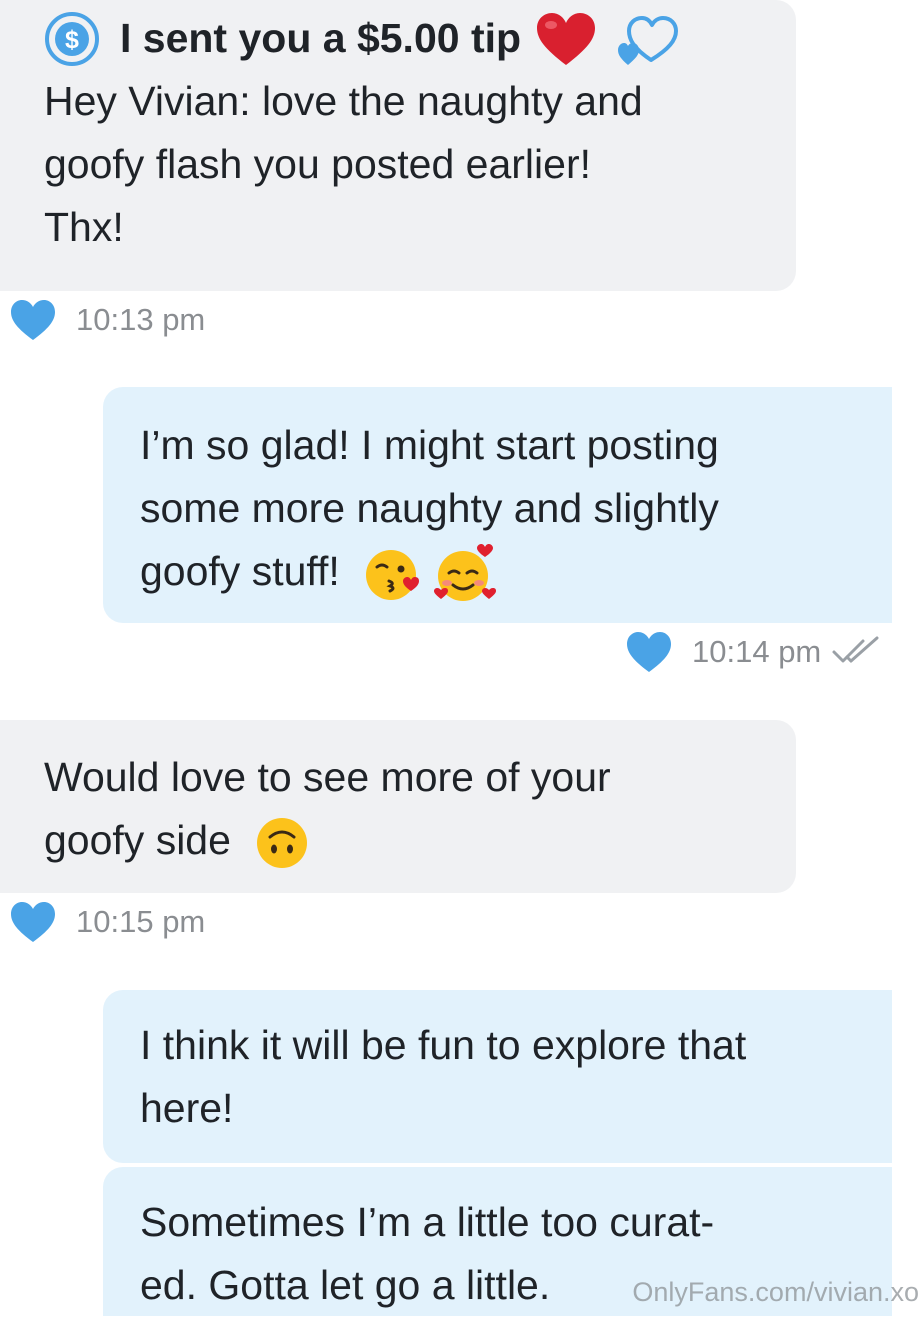 Image resolution: width=923 pixels, height=1317 pixels. I want to click on watermark: OnlyFans.com/vivian.xo, so click(775, 1292).